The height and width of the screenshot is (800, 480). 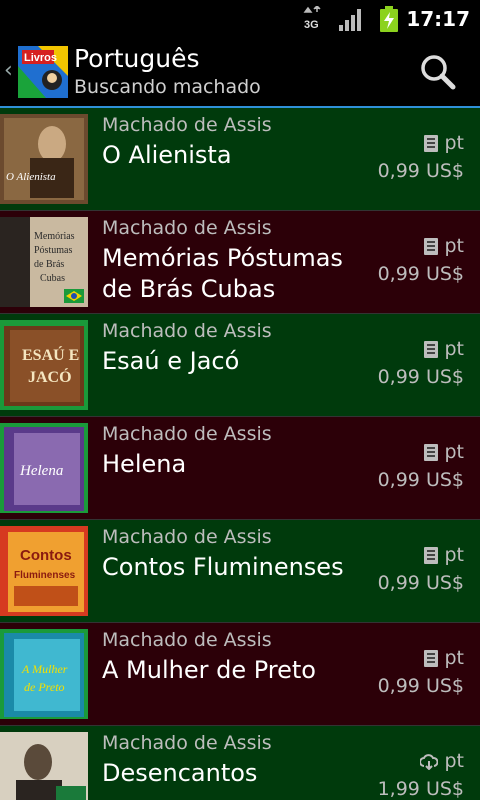 I want to click on book-cover: Contos Fluminenses, so click(x=44, y=571).